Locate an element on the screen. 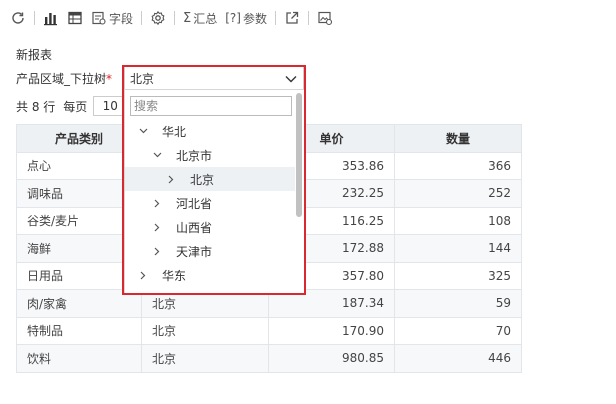 This screenshot has width=616, height=404. chart-icon is located at coordinates (51, 18).